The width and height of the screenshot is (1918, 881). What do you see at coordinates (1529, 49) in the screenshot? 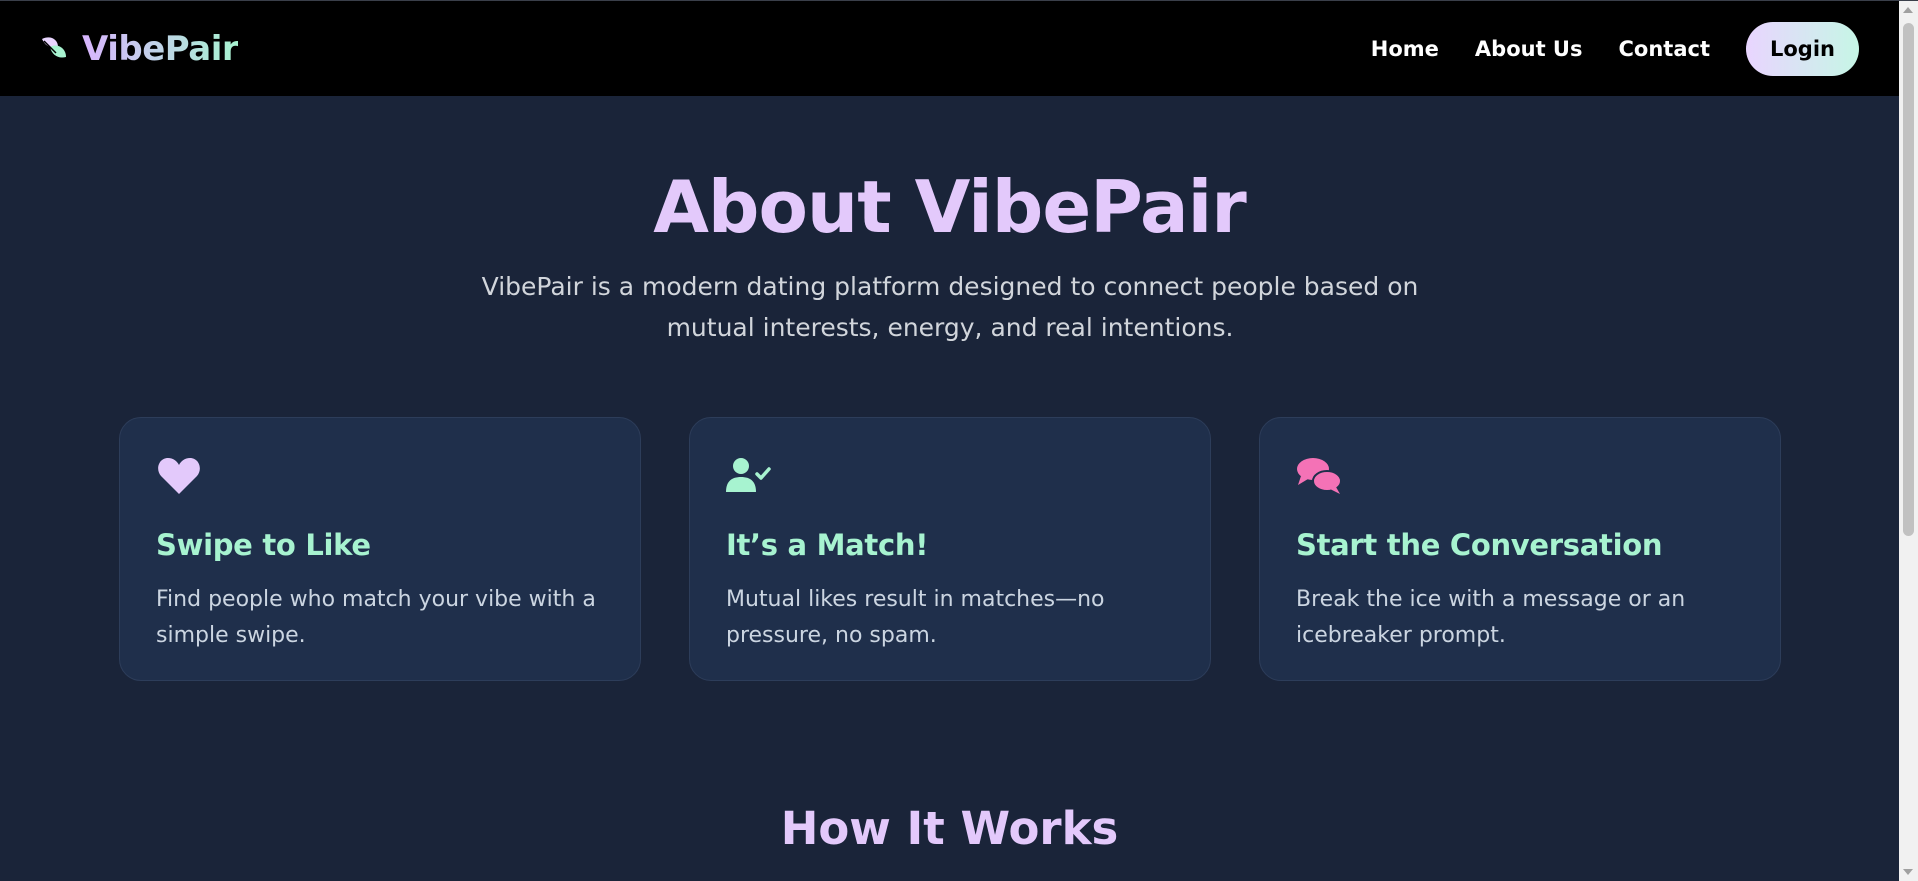
I see `nav-link-about-us: About Us` at bounding box center [1529, 49].